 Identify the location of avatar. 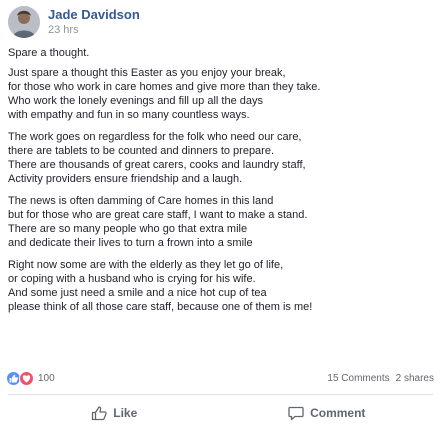
(24, 22).